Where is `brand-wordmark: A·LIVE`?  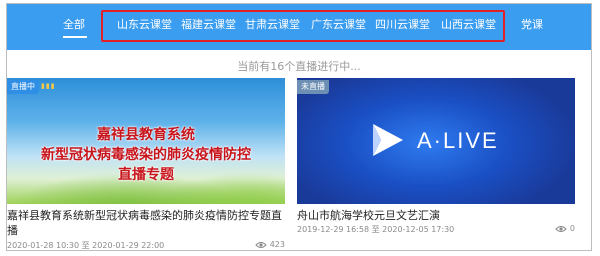
brand-wordmark: A·LIVE is located at coordinates (458, 140).